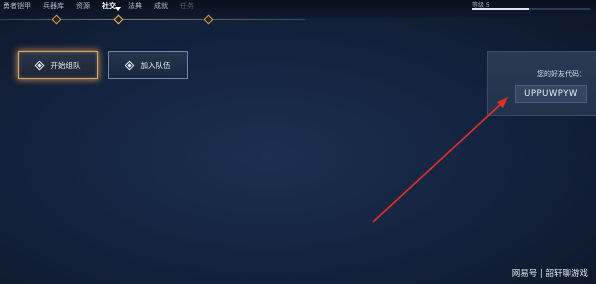 The width and height of the screenshot is (596, 284). Describe the element at coordinates (83, 6) in the screenshot. I see `tab-resources: 资源` at that location.